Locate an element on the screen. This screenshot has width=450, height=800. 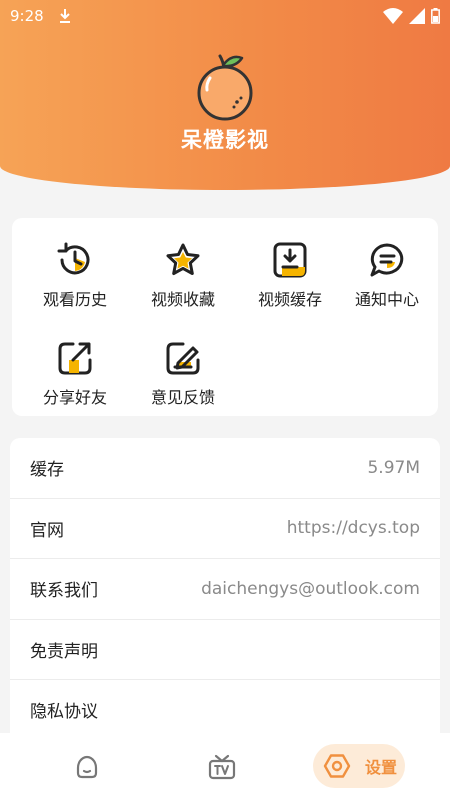
app-title: 呆橙影视 is located at coordinates (225, 140).